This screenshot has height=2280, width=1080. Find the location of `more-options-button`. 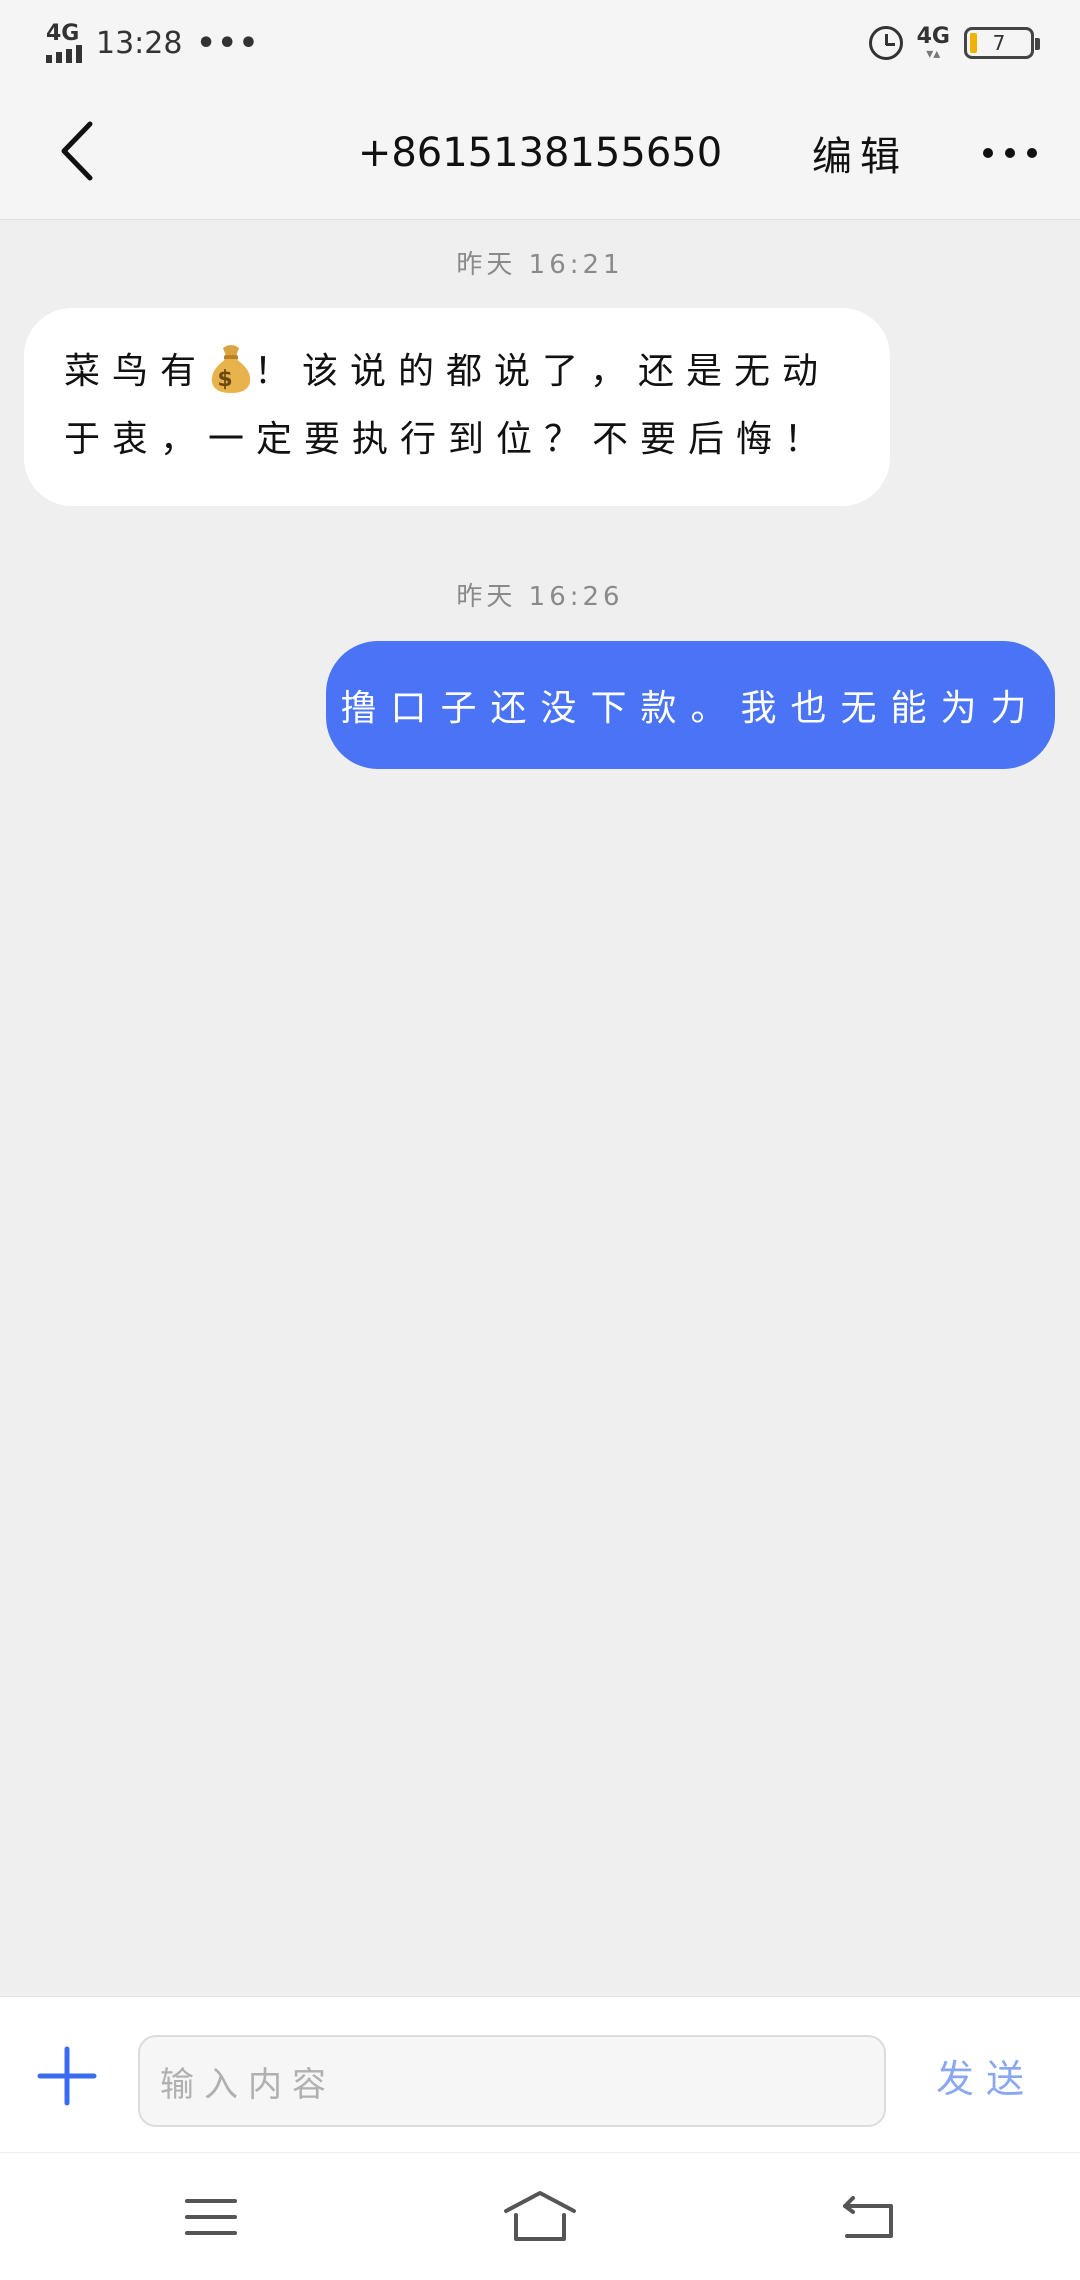

more-options-button is located at coordinates (1010, 153).